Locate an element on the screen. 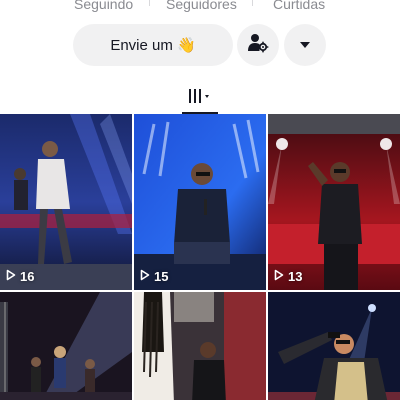  view-count: 15 is located at coordinates (154, 276).